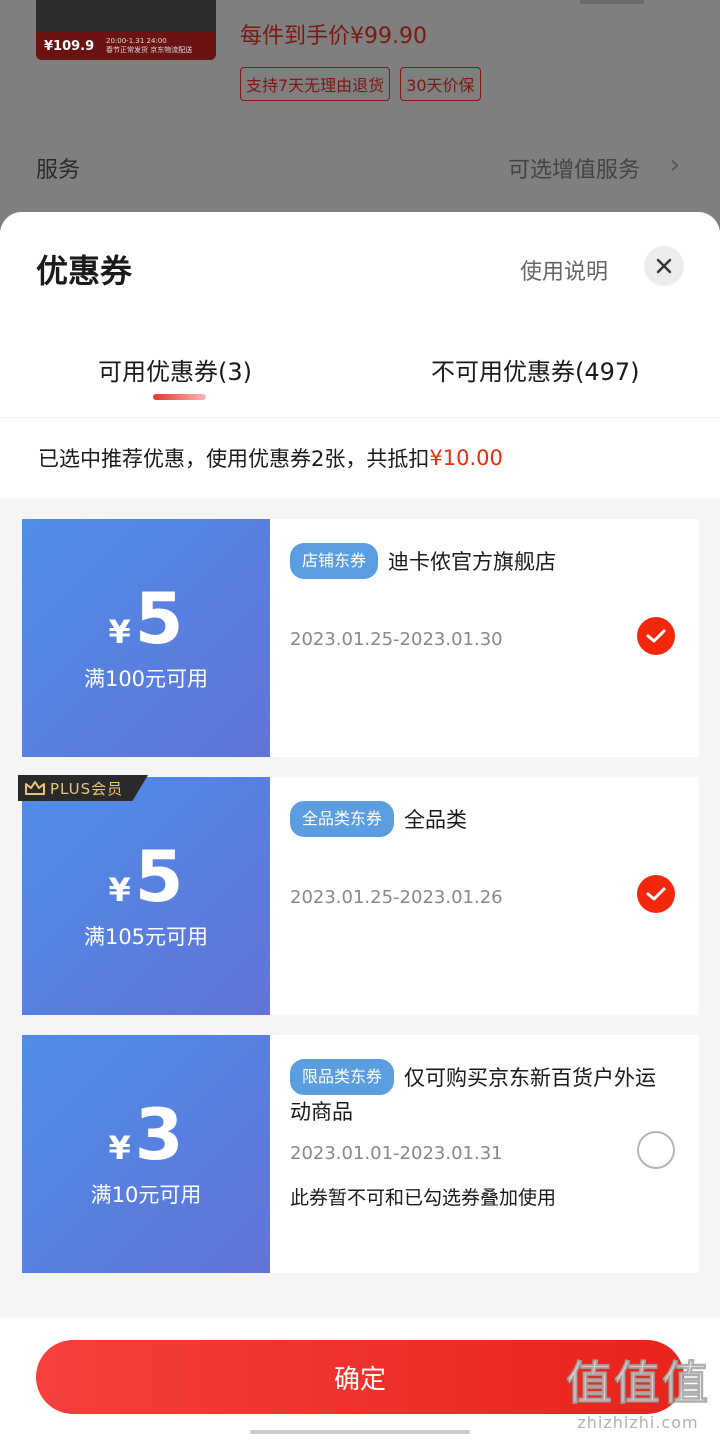  I want to click on coupon-validity: 2023.01.25-2023.01.30, so click(396, 639).